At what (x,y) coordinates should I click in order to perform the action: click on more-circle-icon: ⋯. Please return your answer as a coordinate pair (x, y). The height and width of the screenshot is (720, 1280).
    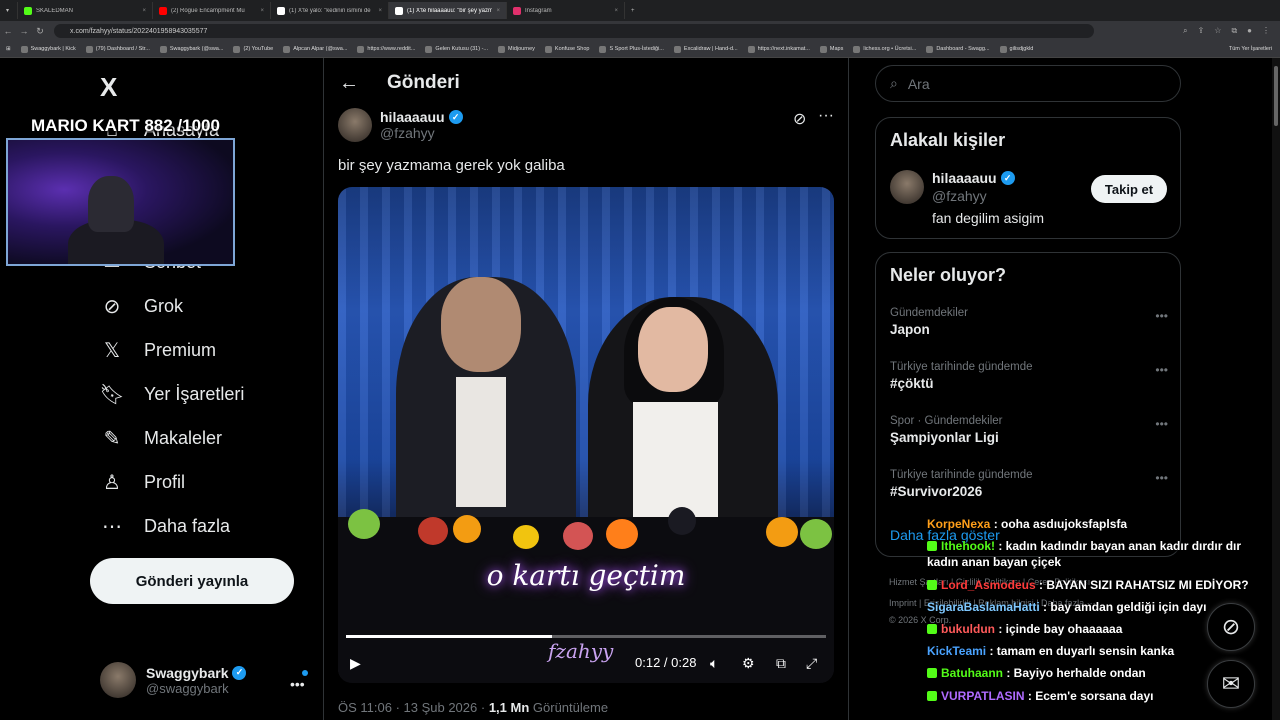
    Looking at the image, I should click on (112, 526).